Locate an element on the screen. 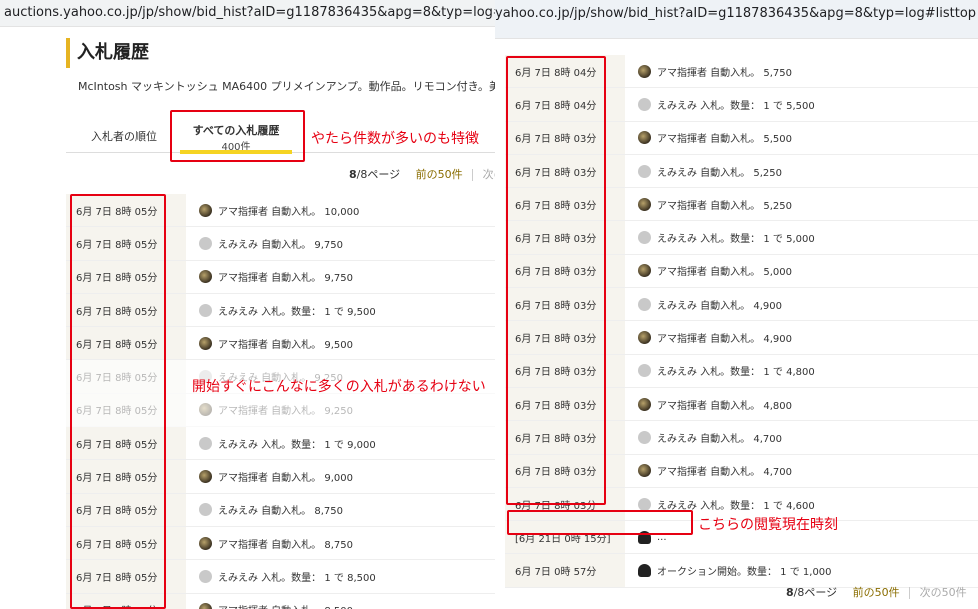 This screenshot has height=609, width=978. bid-detail: アマ指揮者 自動入札。 9,250 is located at coordinates (269, 409).